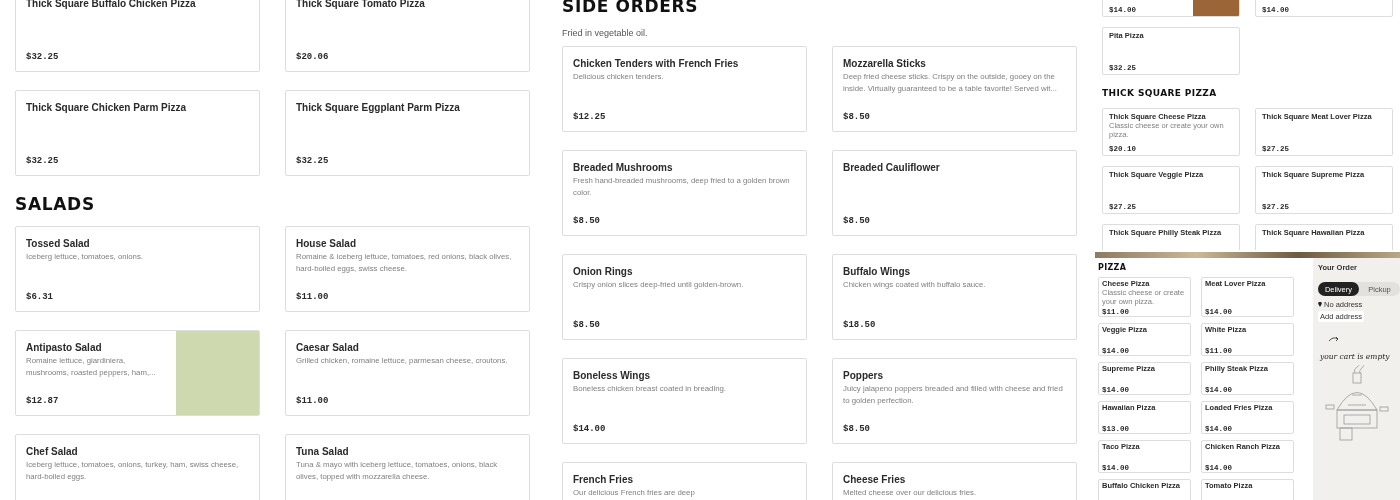 Image resolution: width=1400 pixels, height=500 pixels. What do you see at coordinates (52, 452) in the screenshot?
I see `item-name: Chef Salad` at bounding box center [52, 452].